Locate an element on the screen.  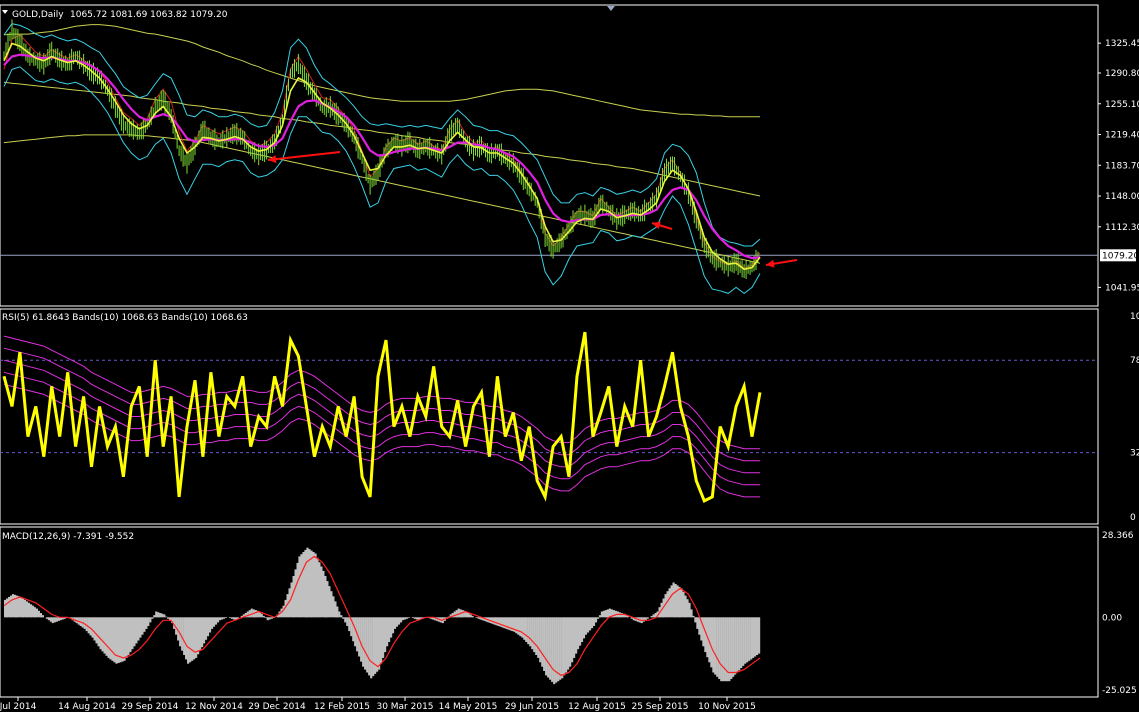
rsi-tick-label: 78 is located at coordinates (1134, 361).